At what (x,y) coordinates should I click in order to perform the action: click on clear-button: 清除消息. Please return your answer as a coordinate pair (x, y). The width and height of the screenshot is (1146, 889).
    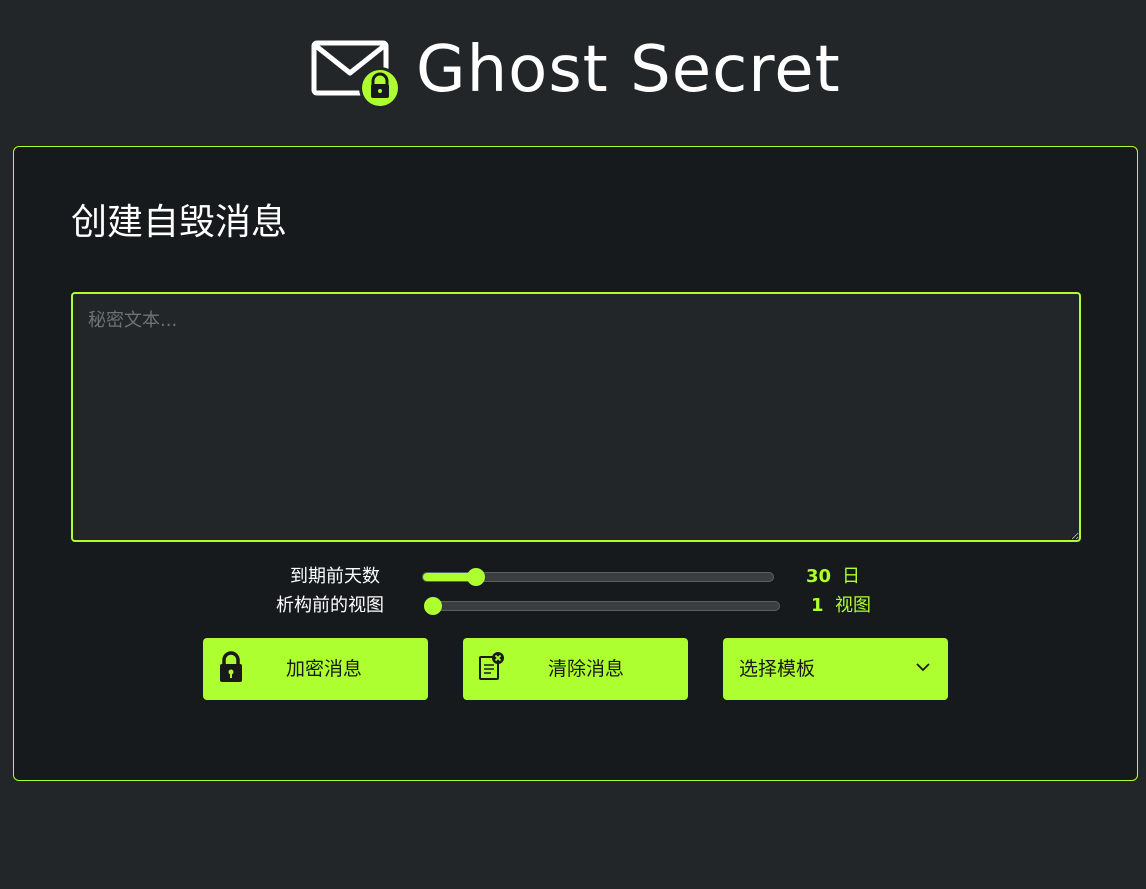
    Looking at the image, I should click on (575, 669).